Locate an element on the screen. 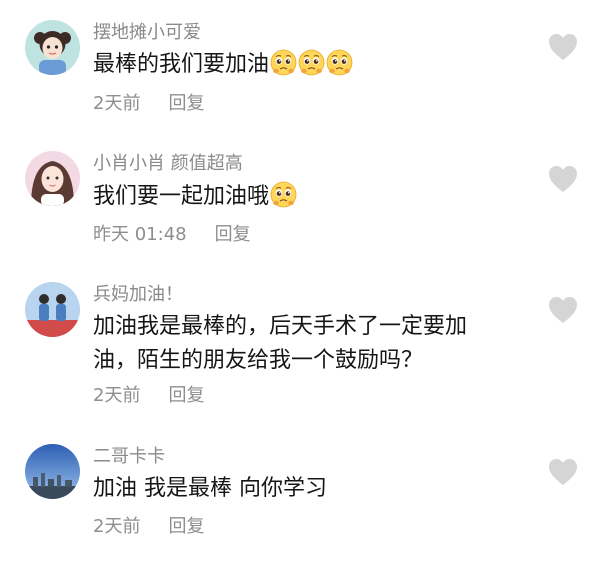 This screenshot has width=600, height=571. comment-text-line: 加油我是最棒的，后天手术了一定要加 is located at coordinates (280, 326).